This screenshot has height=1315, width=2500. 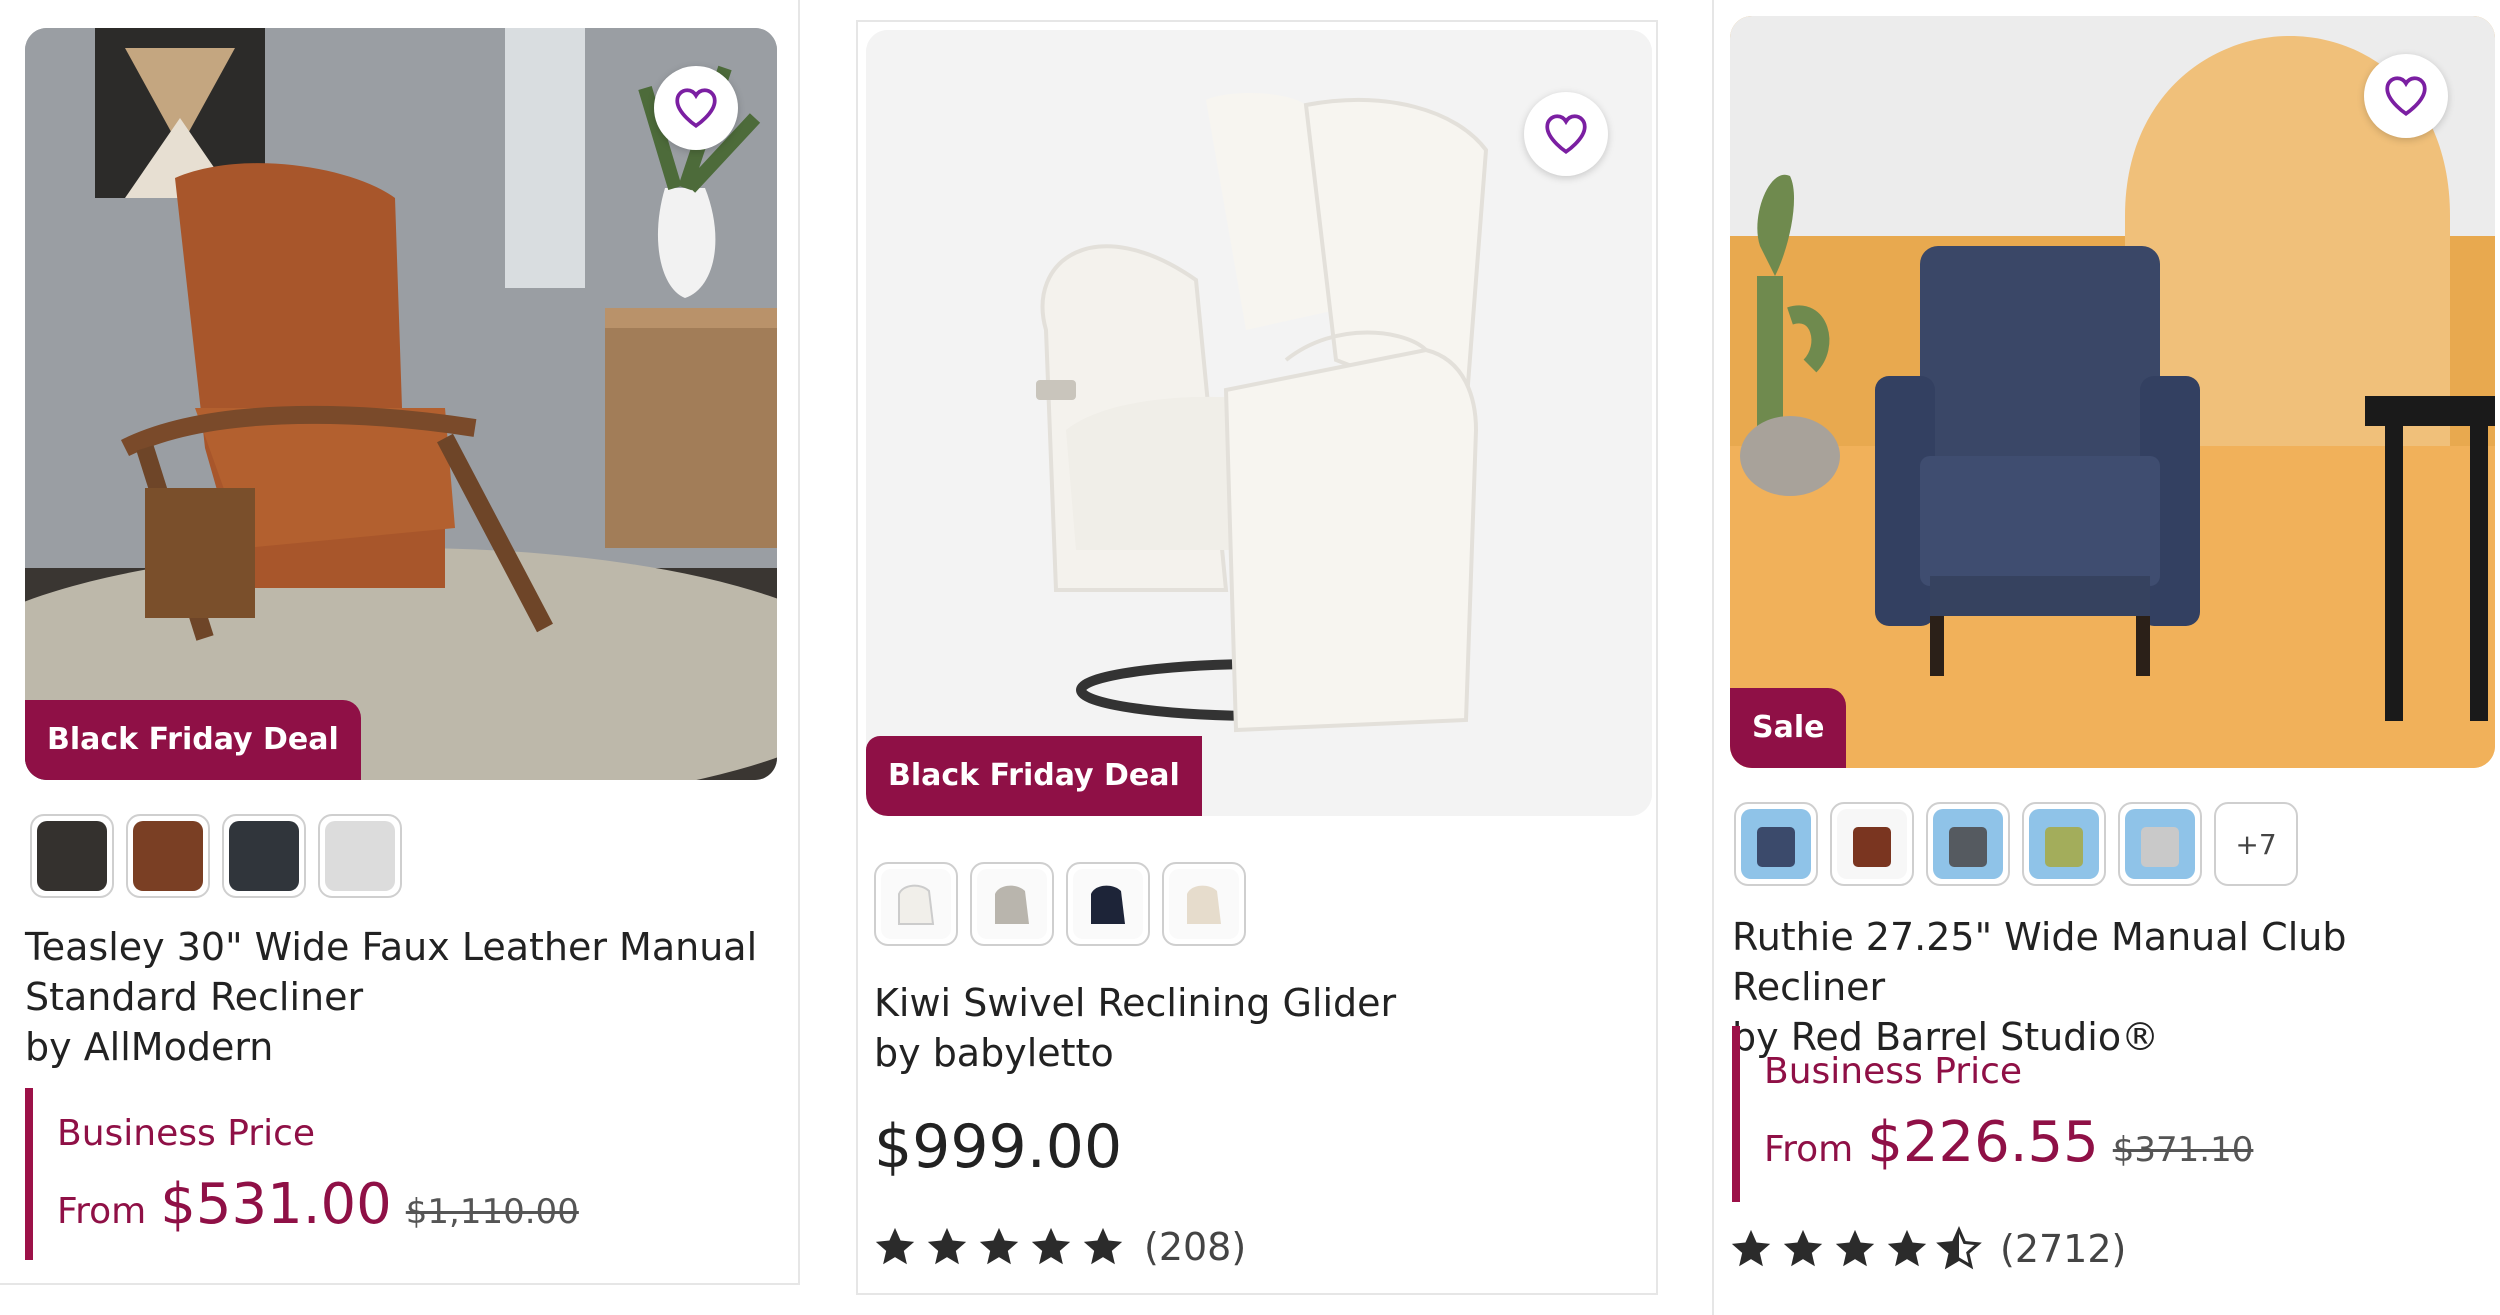 I want to click on business-price-box: Business Price From $531.00 $1,110.00, so click(x=411, y=1174).